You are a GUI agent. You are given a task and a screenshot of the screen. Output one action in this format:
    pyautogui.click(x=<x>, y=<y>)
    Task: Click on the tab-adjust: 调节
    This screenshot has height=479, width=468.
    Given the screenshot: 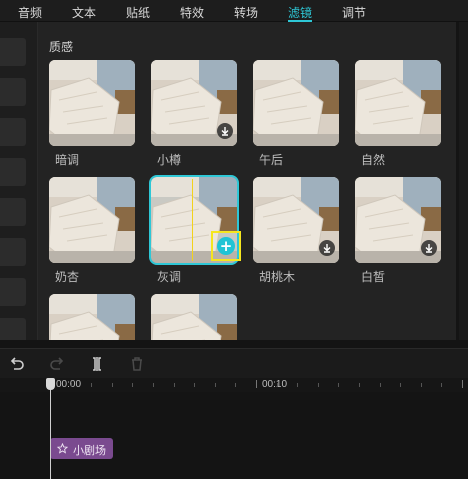 What is the action you would take?
    pyautogui.click(x=354, y=12)
    